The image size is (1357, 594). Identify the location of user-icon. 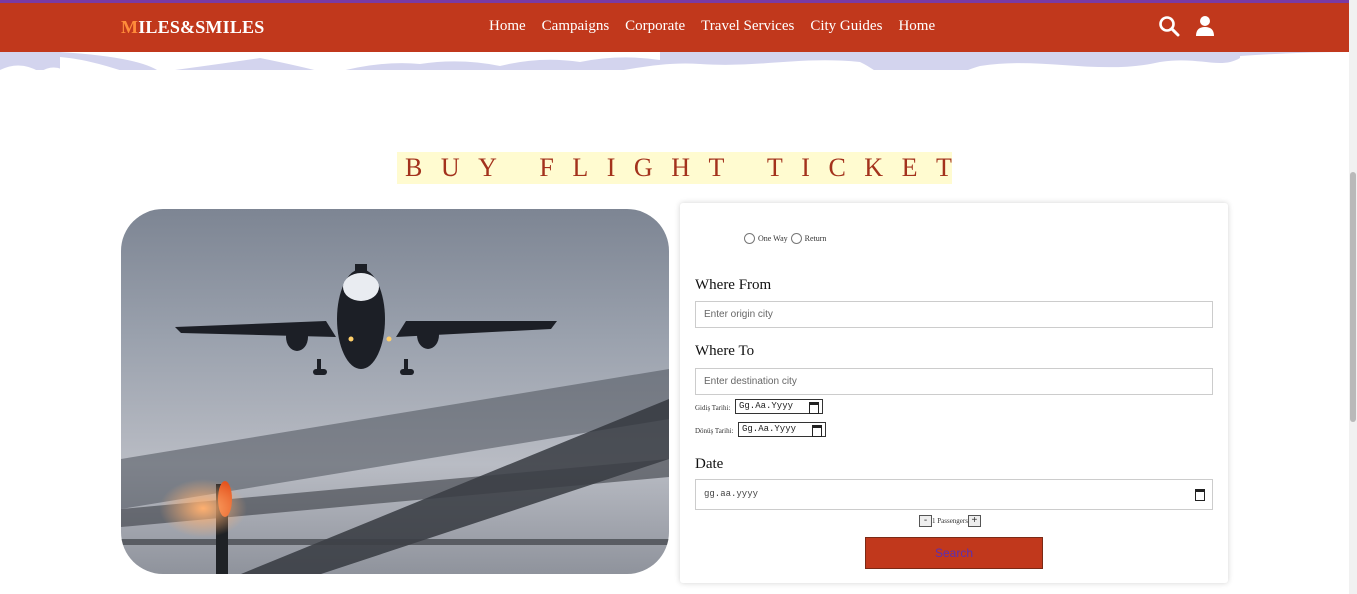
(1205, 26).